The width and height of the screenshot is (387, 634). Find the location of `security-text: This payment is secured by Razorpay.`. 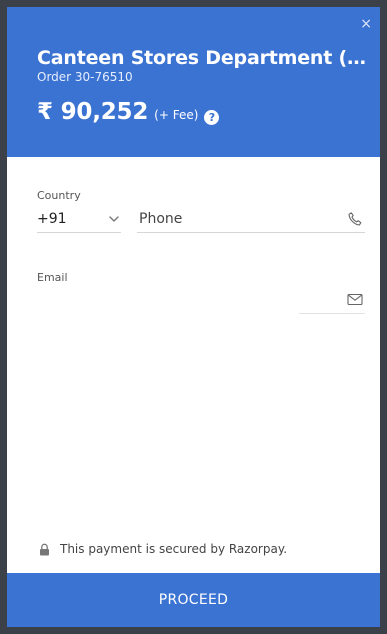

security-text: This payment is secured by Razorpay. is located at coordinates (174, 549).